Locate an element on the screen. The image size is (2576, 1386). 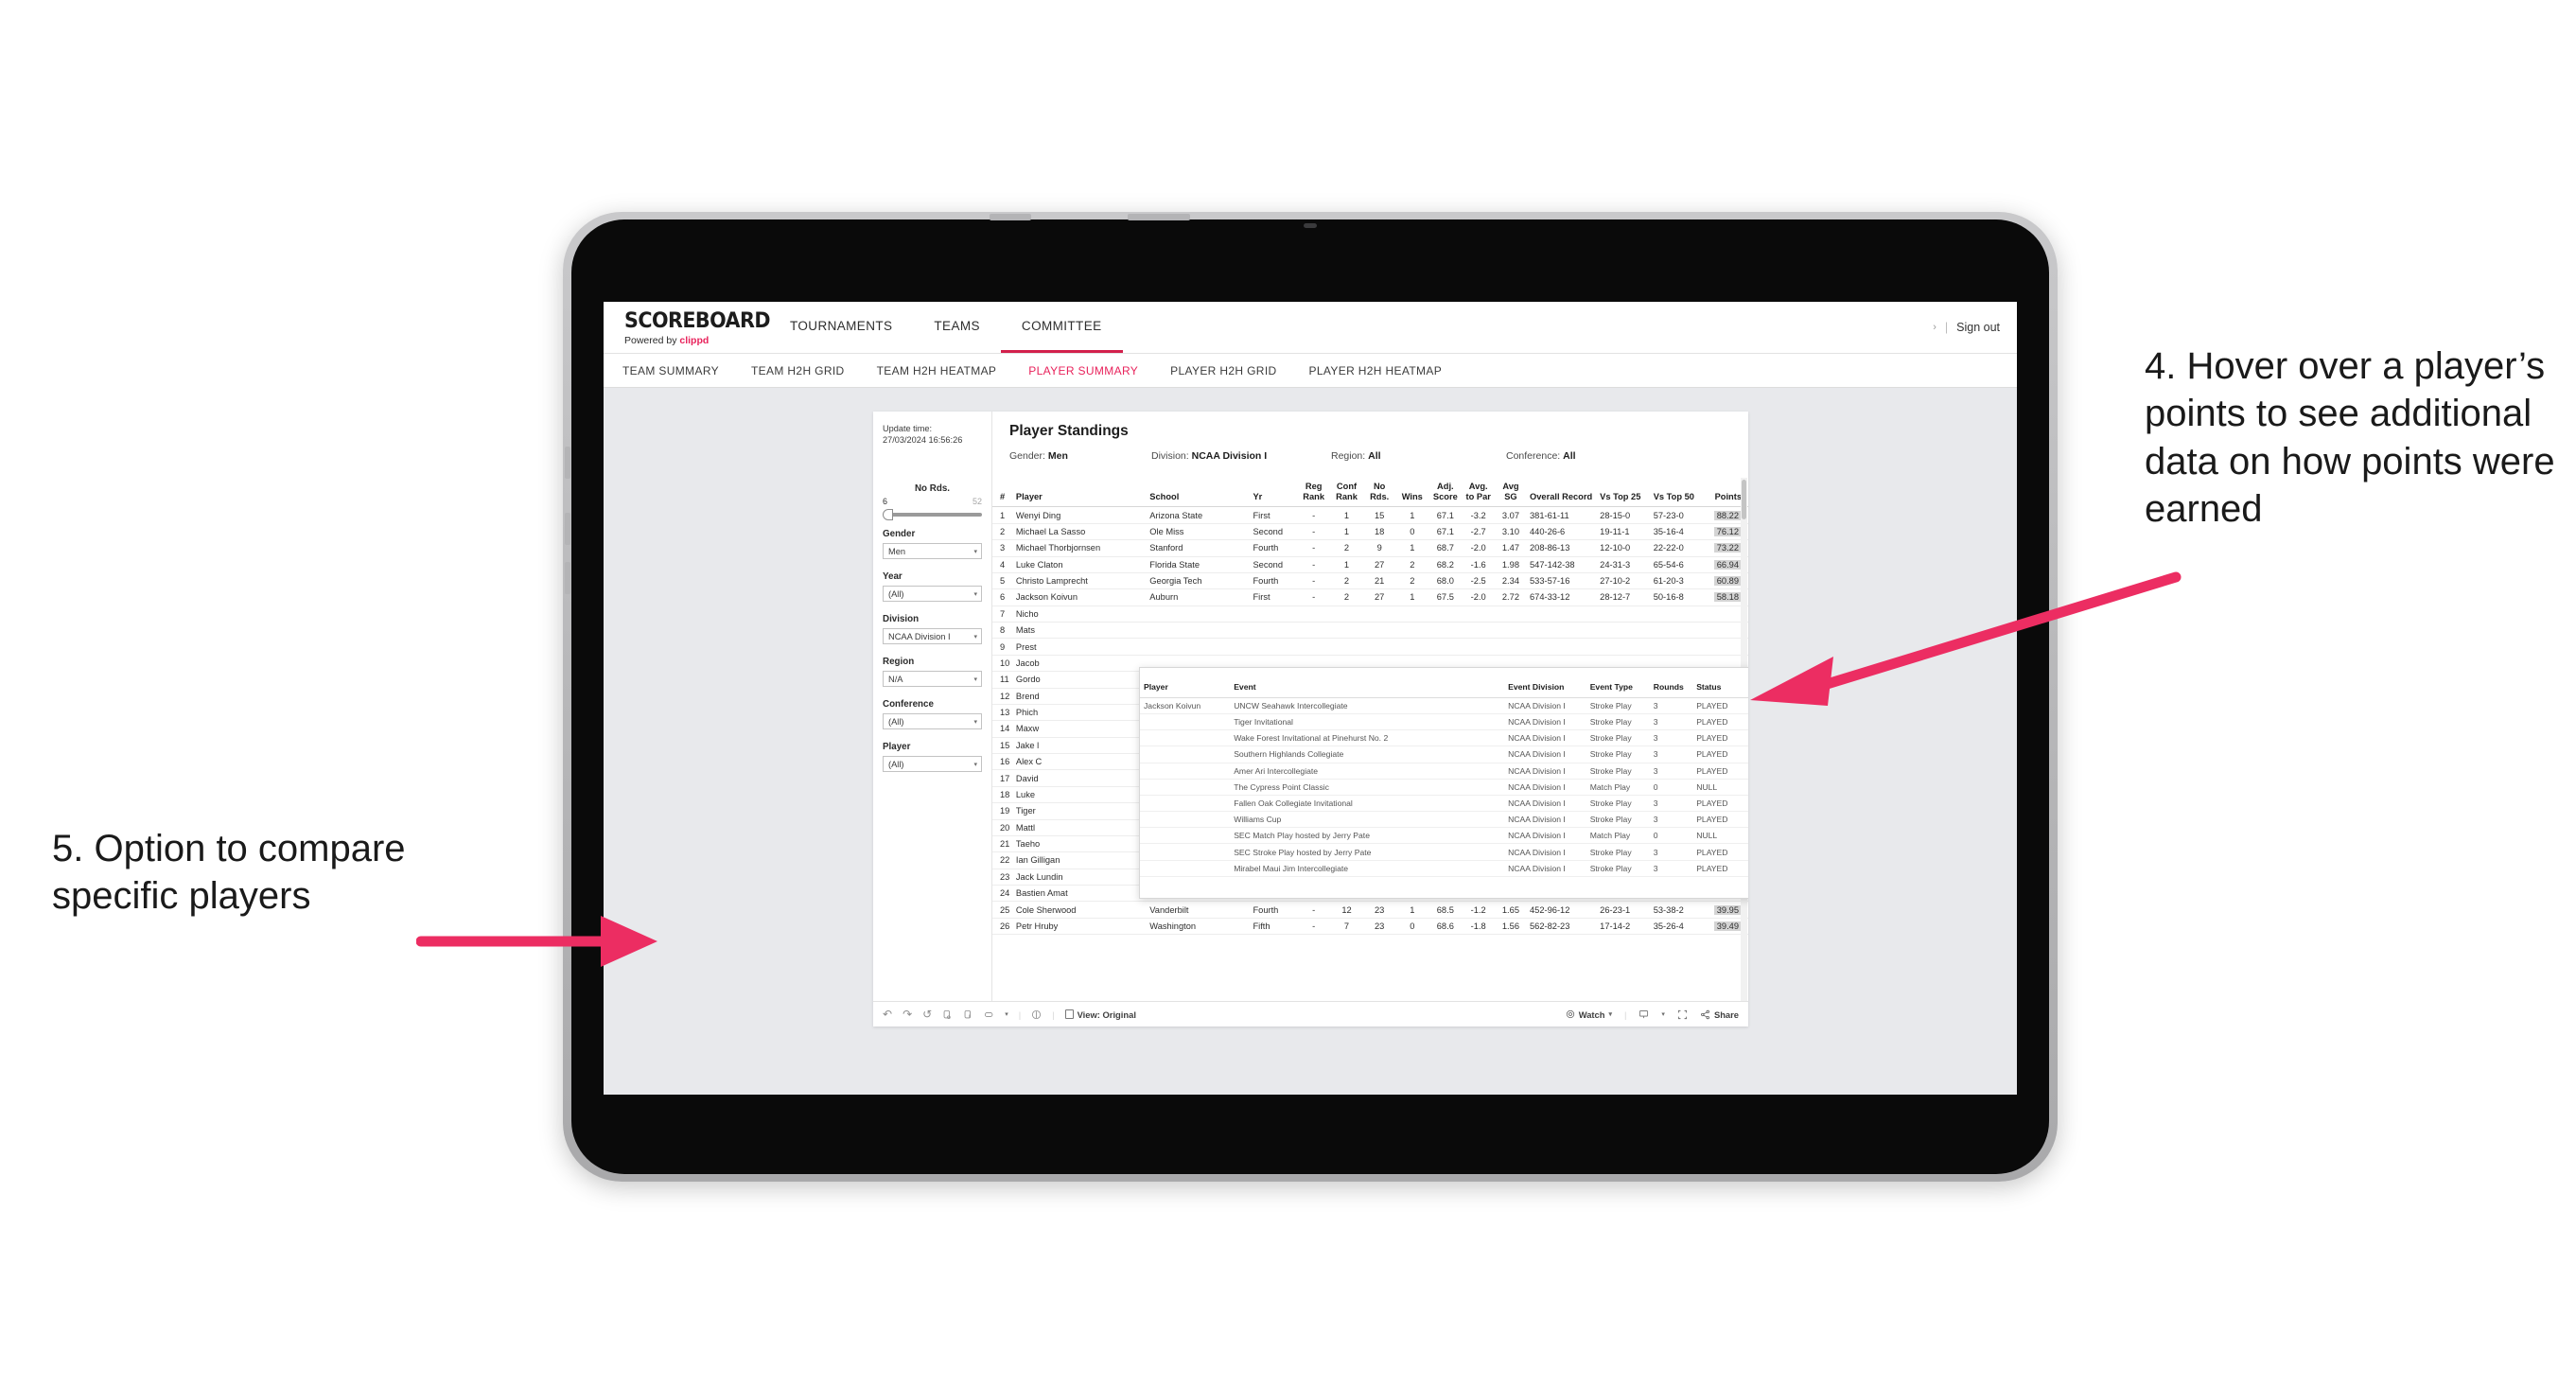
refresh-icon is located at coordinates (948, 1014).